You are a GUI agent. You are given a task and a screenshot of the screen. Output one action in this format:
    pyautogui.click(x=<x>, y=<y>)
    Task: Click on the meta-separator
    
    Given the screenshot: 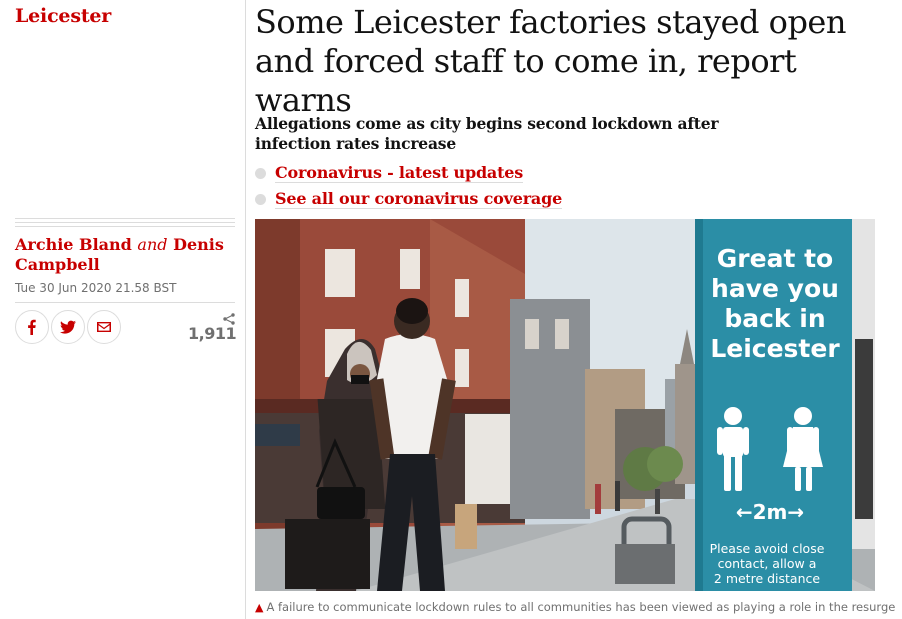 What is the action you would take?
    pyautogui.click(x=125, y=302)
    